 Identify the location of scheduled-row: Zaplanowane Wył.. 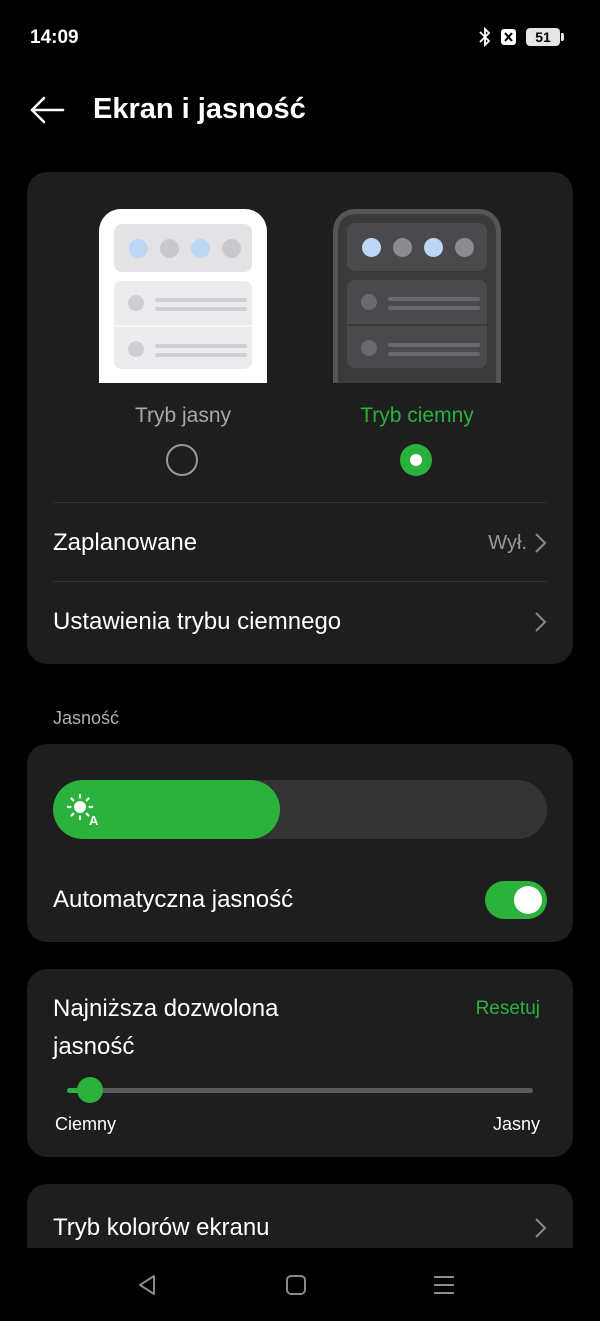
(300, 543).